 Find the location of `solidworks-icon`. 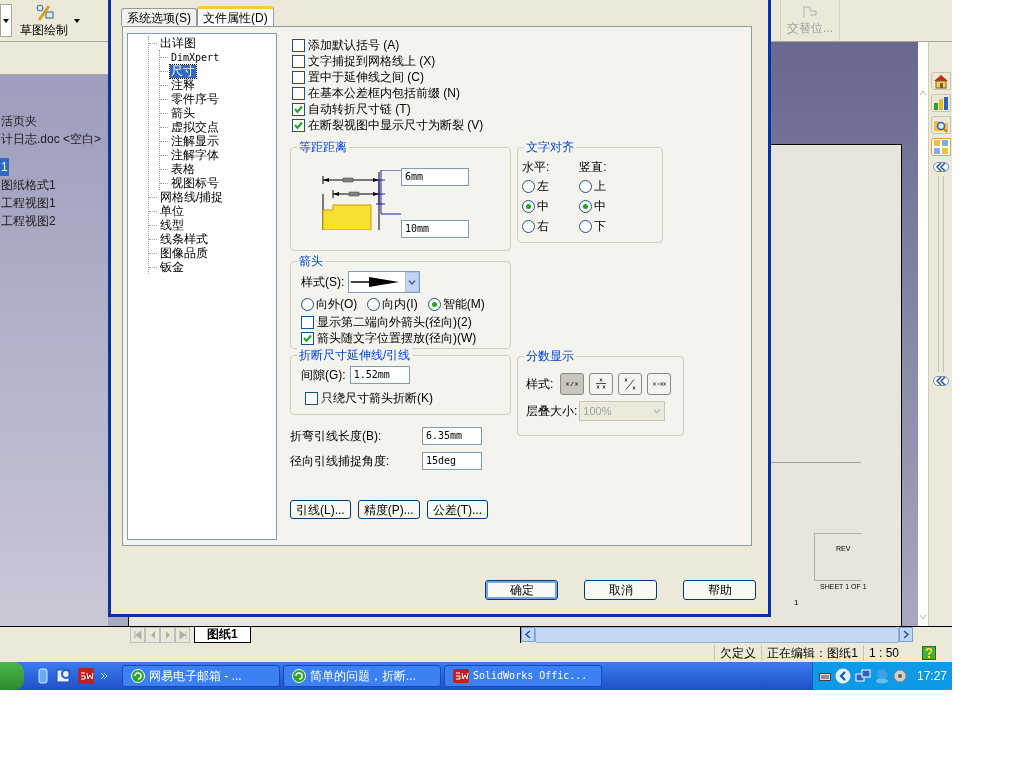

solidworks-icon is located at coordinates (461, 676).